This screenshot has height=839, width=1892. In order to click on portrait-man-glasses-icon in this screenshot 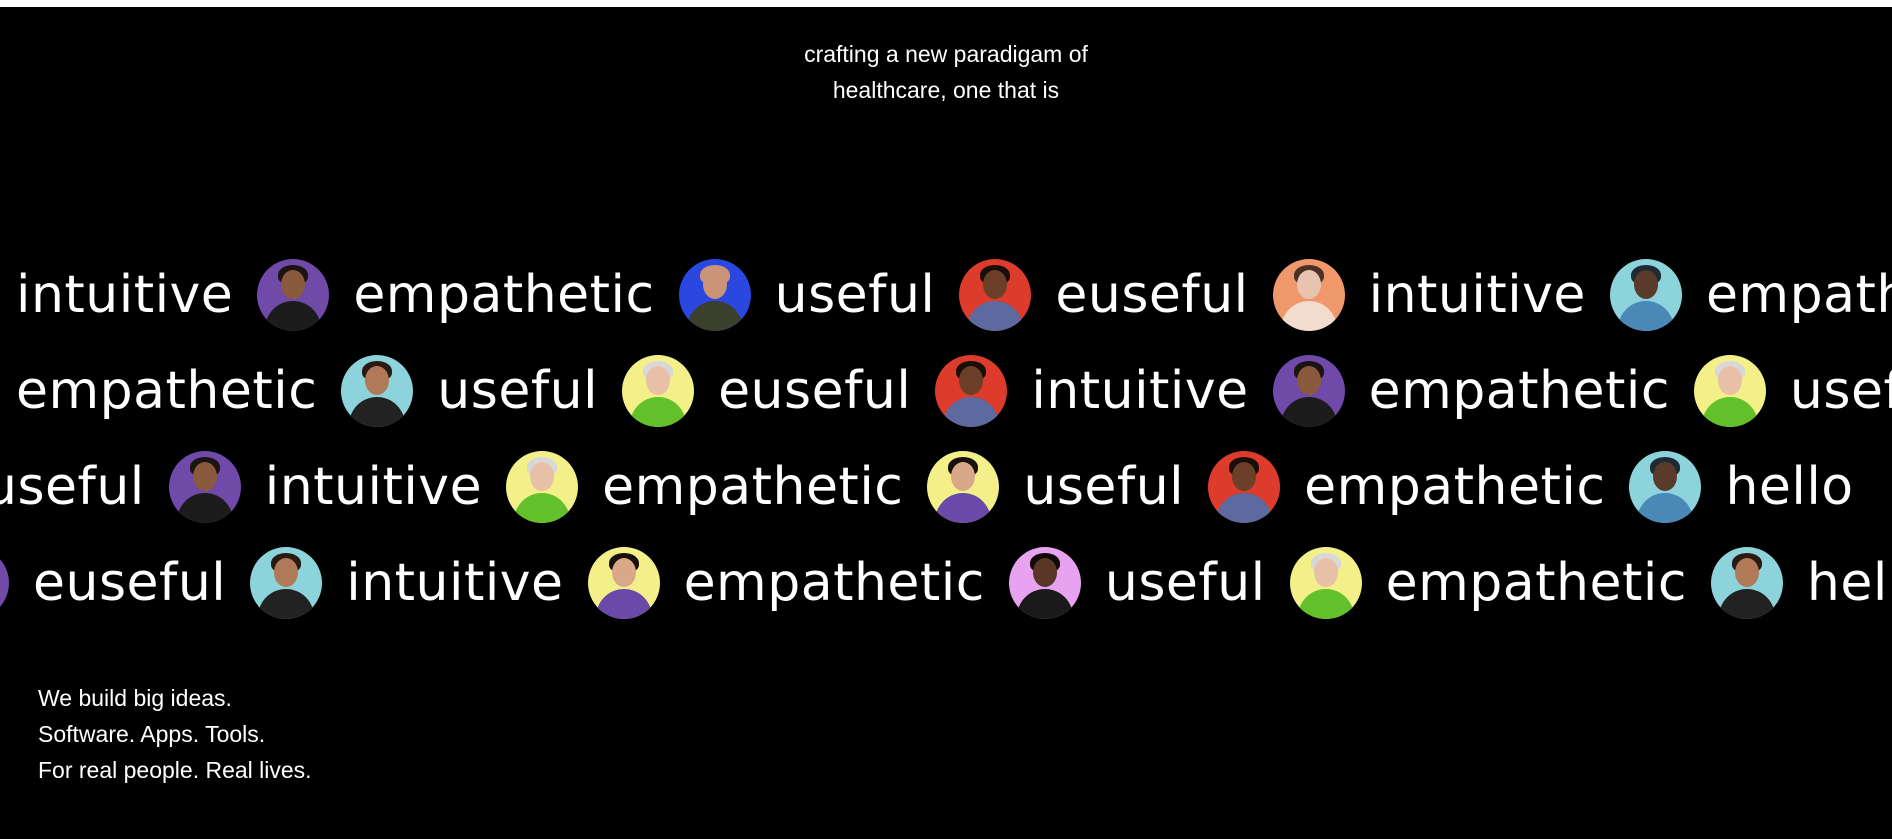, I will do `click(714, 295)`.